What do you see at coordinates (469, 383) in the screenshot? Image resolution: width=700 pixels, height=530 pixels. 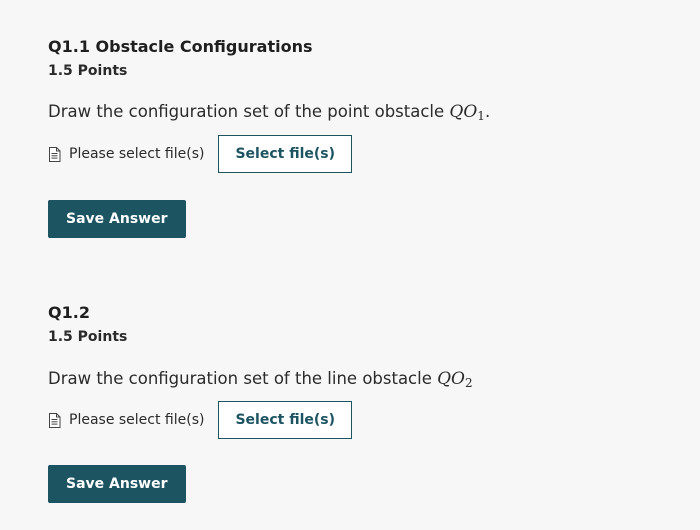 I see `math-subscript: 2` at bounding box center [469, 383].